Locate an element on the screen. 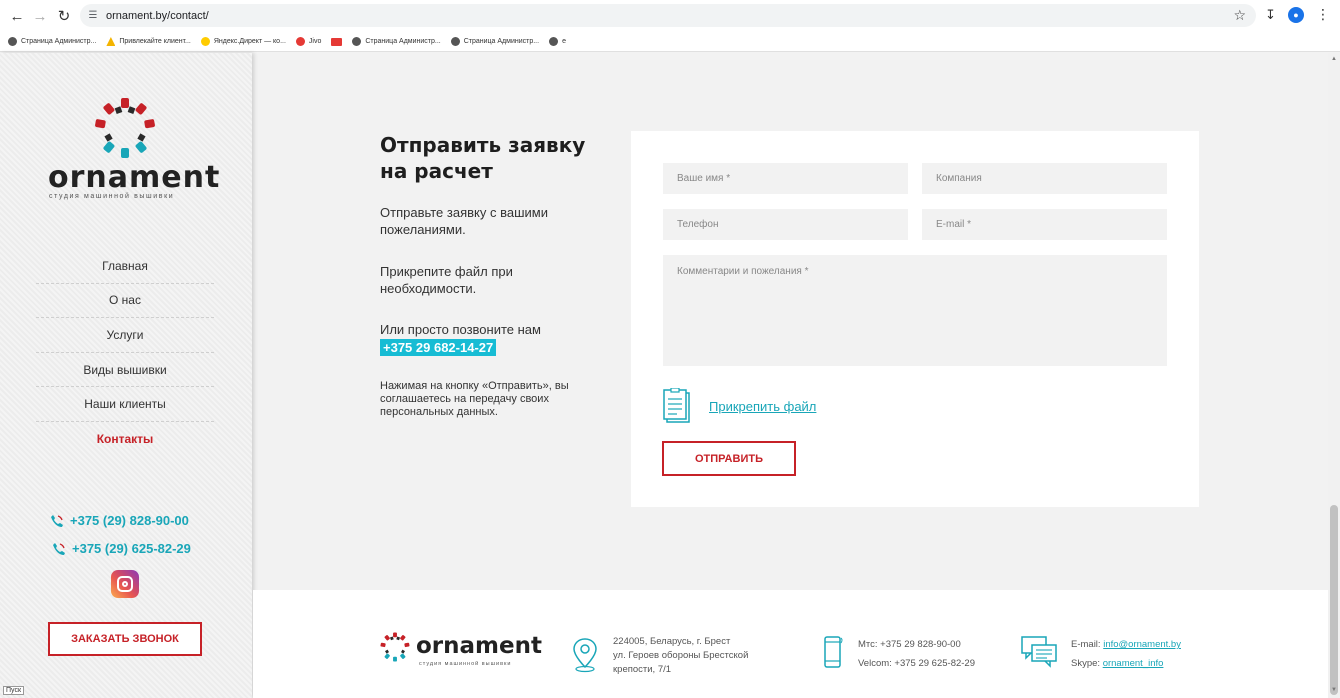 The image size is (1340, 698). yandex-direct-icon is located at coordinates (205, 41).